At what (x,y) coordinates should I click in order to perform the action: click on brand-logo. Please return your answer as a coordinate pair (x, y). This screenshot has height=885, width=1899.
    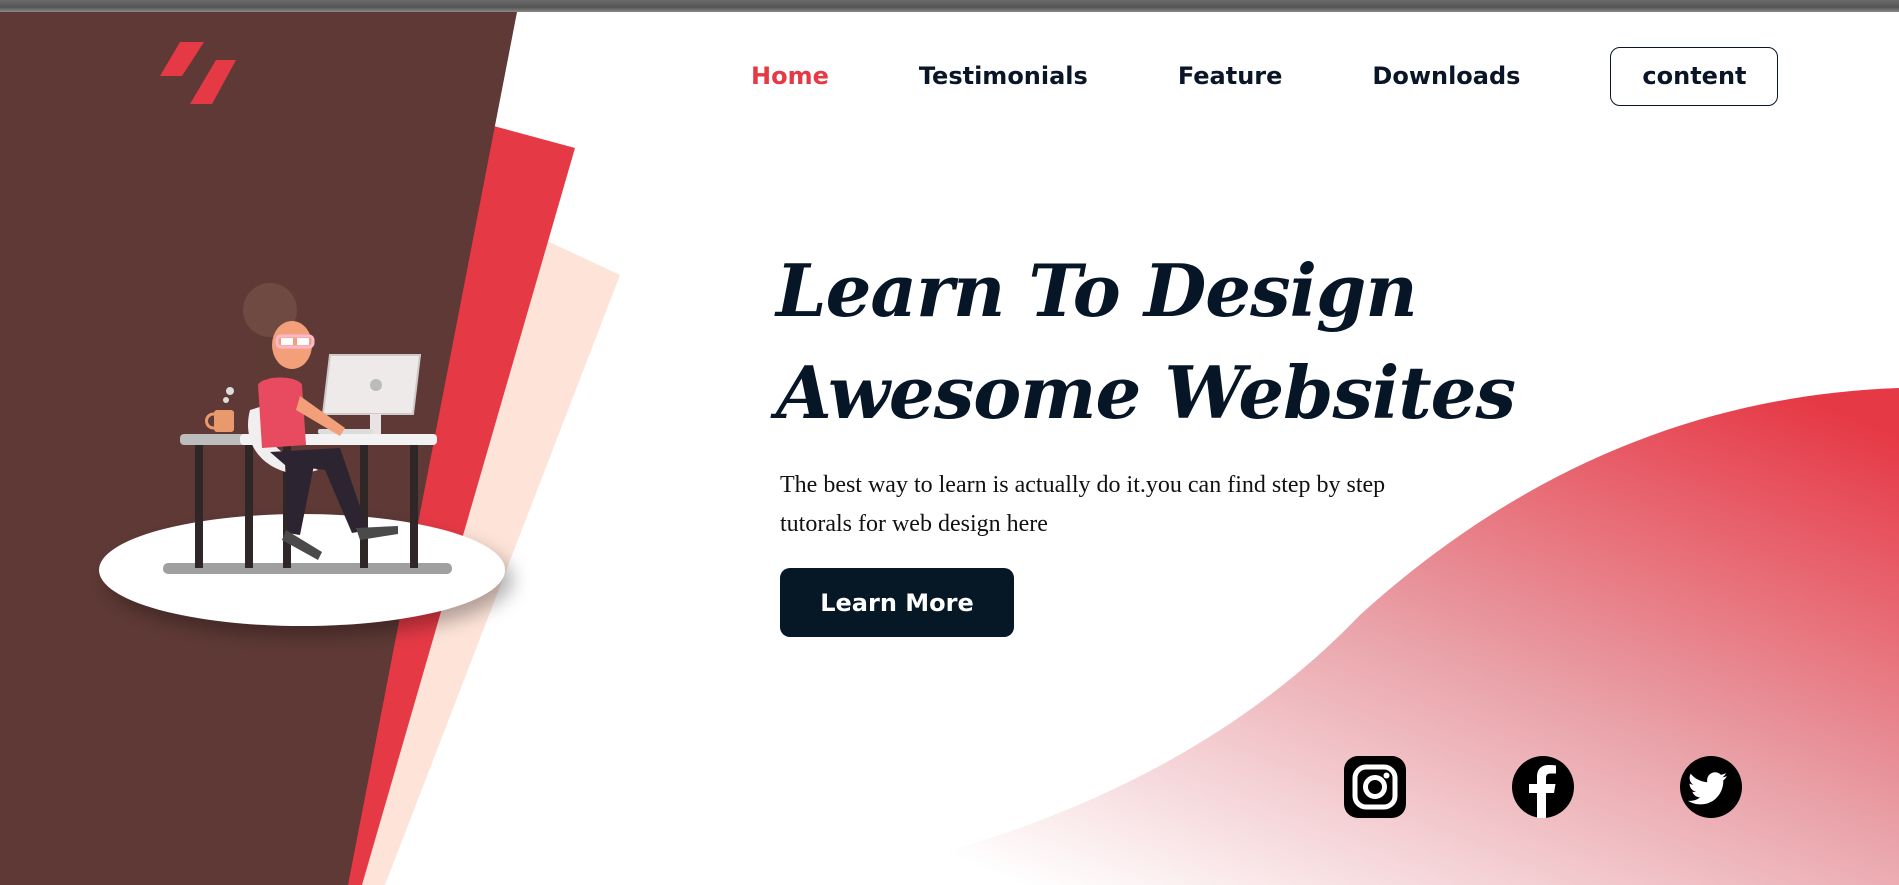
    Looking at the image, I should click on (200, 73).